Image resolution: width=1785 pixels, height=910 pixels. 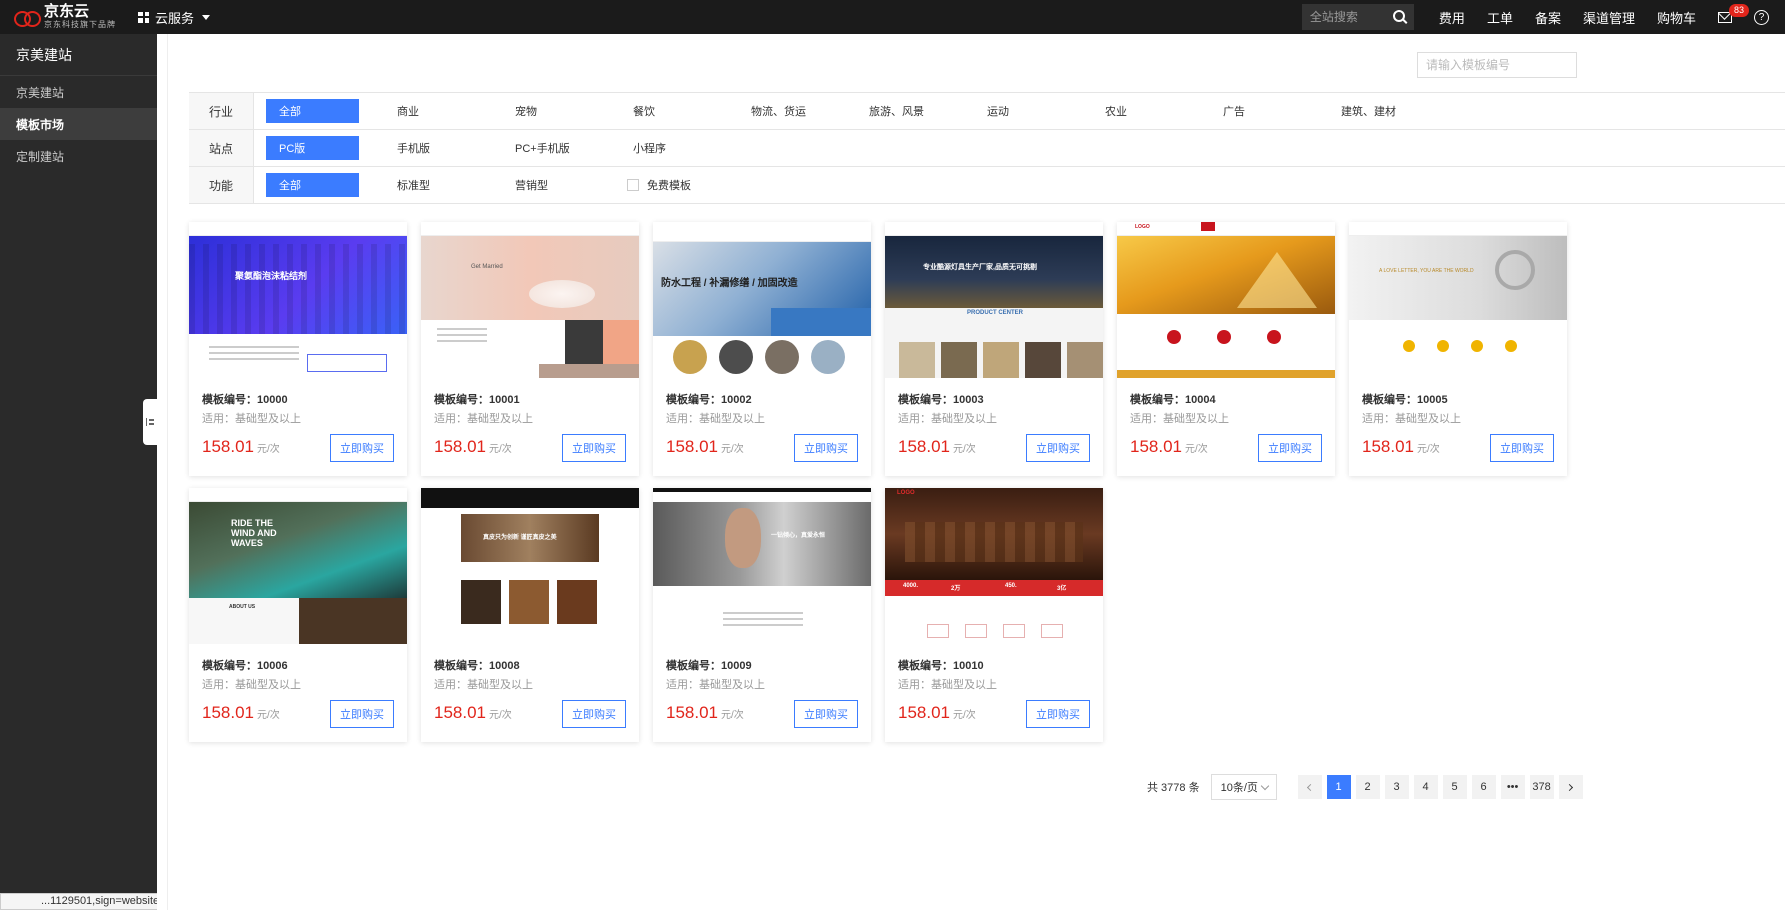 I want to click on page-button: 3, so click(x=1396, y=787).